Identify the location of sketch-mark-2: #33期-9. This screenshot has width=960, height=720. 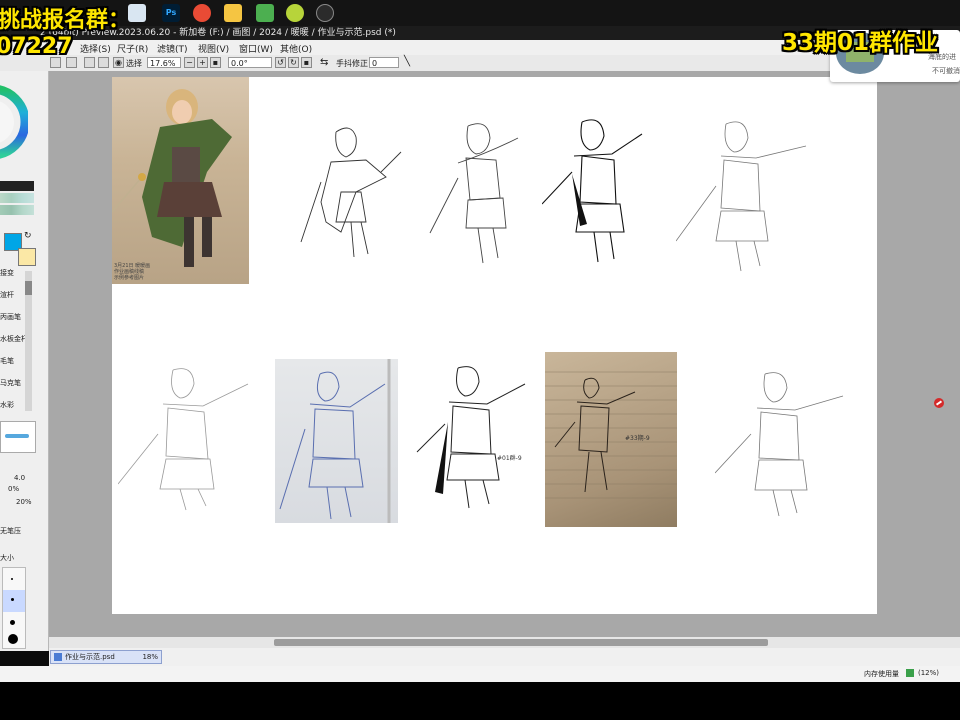
(637, 438).